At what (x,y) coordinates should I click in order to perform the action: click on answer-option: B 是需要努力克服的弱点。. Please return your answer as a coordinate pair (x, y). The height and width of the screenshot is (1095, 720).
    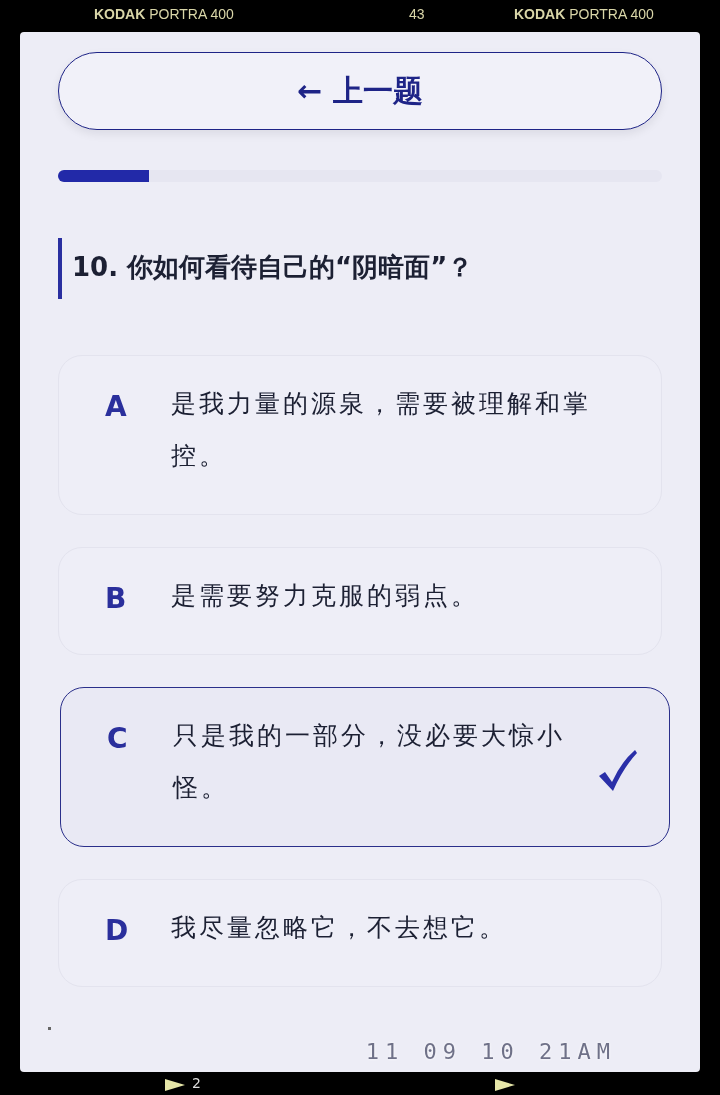
    Looking at the image, I should click on (360, 601).